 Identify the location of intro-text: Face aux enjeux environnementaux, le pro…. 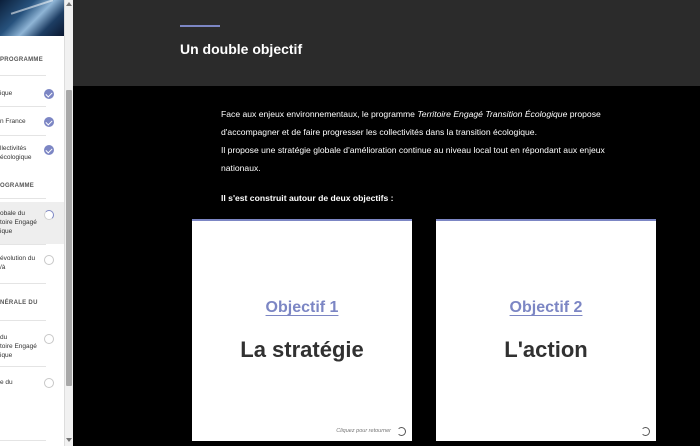
(319, 114).